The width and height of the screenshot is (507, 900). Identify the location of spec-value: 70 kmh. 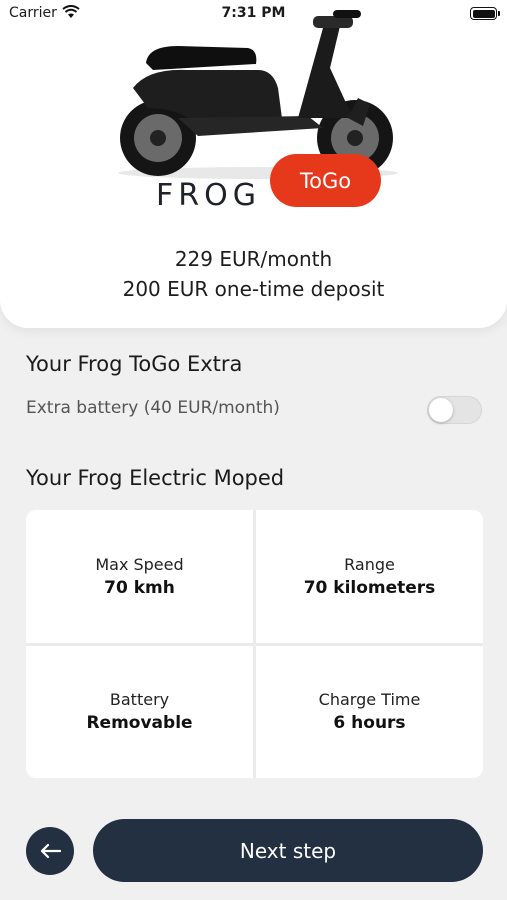
(139, 587).